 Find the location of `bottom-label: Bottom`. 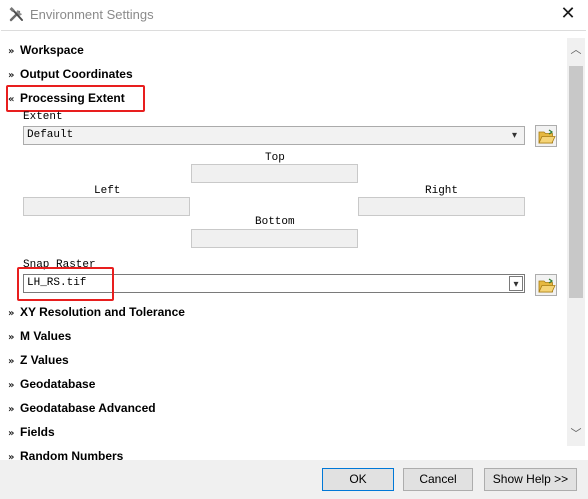

bottom-label: Bottom is located at coordinates (275, 222).